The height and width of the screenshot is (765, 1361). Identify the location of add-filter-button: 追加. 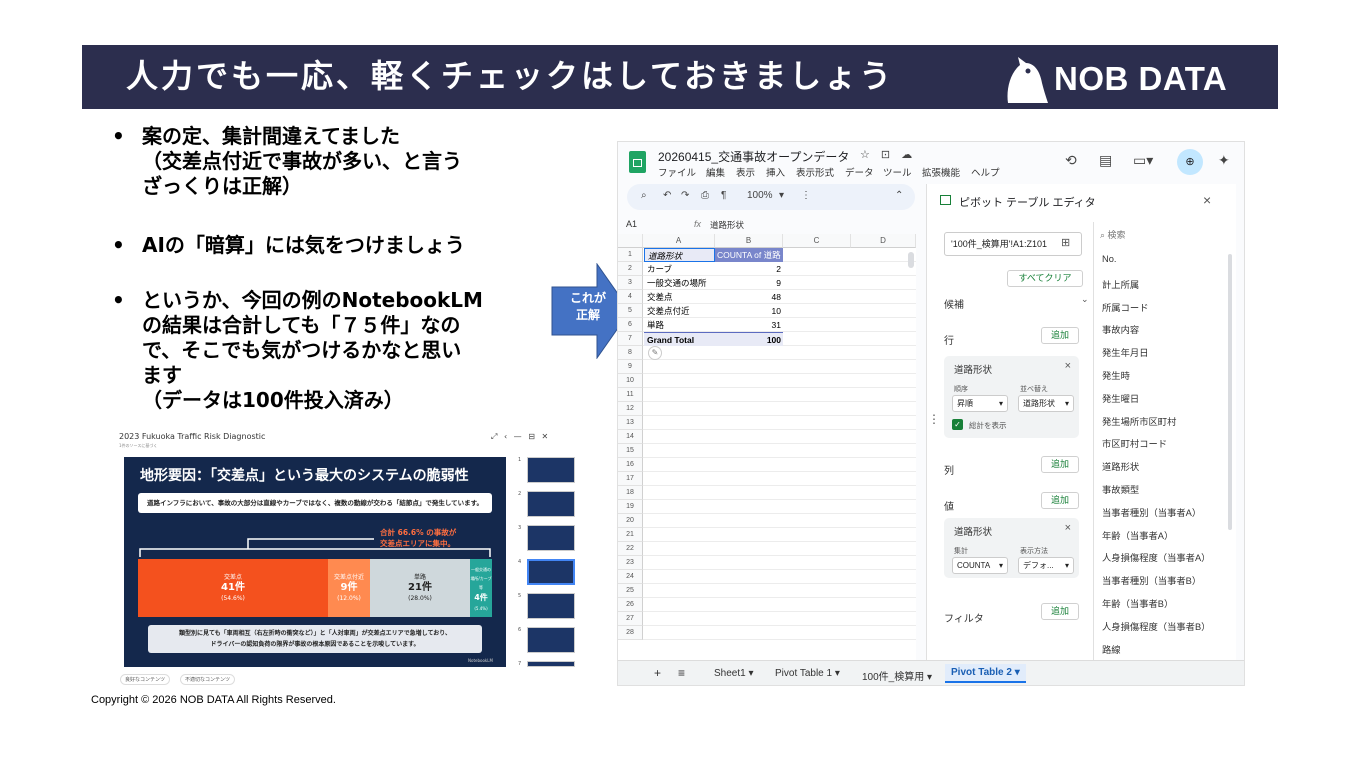
(1060, 611).